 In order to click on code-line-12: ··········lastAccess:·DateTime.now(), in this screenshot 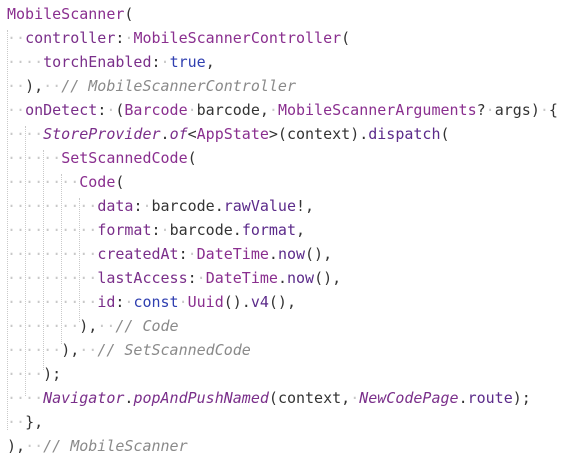, I will do `click(174, 278)`.